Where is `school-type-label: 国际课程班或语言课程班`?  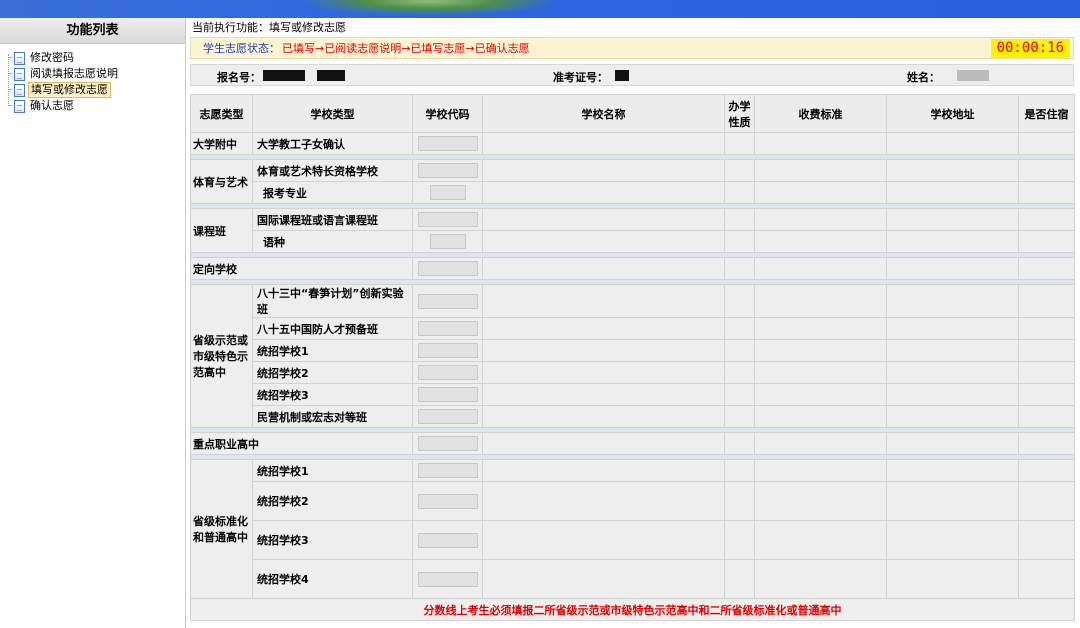
school-type-label: 国际课程班或语言课程班 is located at coordinates (332, 219).